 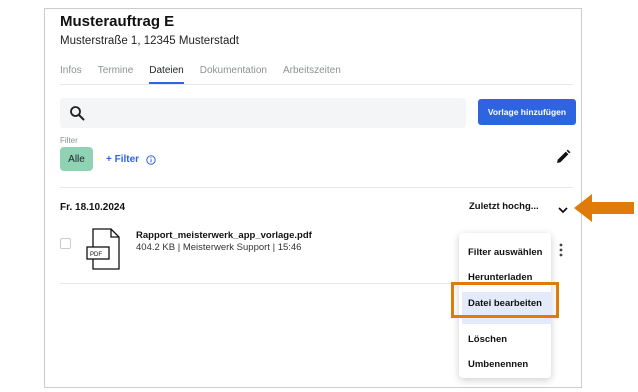 What do you see at coordinates (224, 235) in the screenshot?
I see `file-name: Rapport_meisterwerk_app_vorlage.pdf` at bounding box center [224, 235].